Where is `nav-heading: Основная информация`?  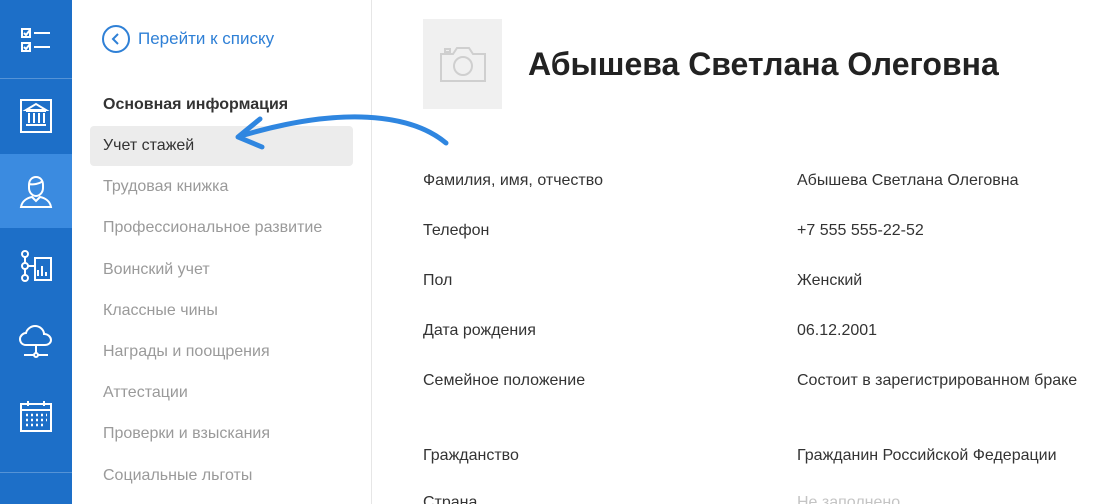
nav-heading: Основная информация is located at coordinates (195, 105).